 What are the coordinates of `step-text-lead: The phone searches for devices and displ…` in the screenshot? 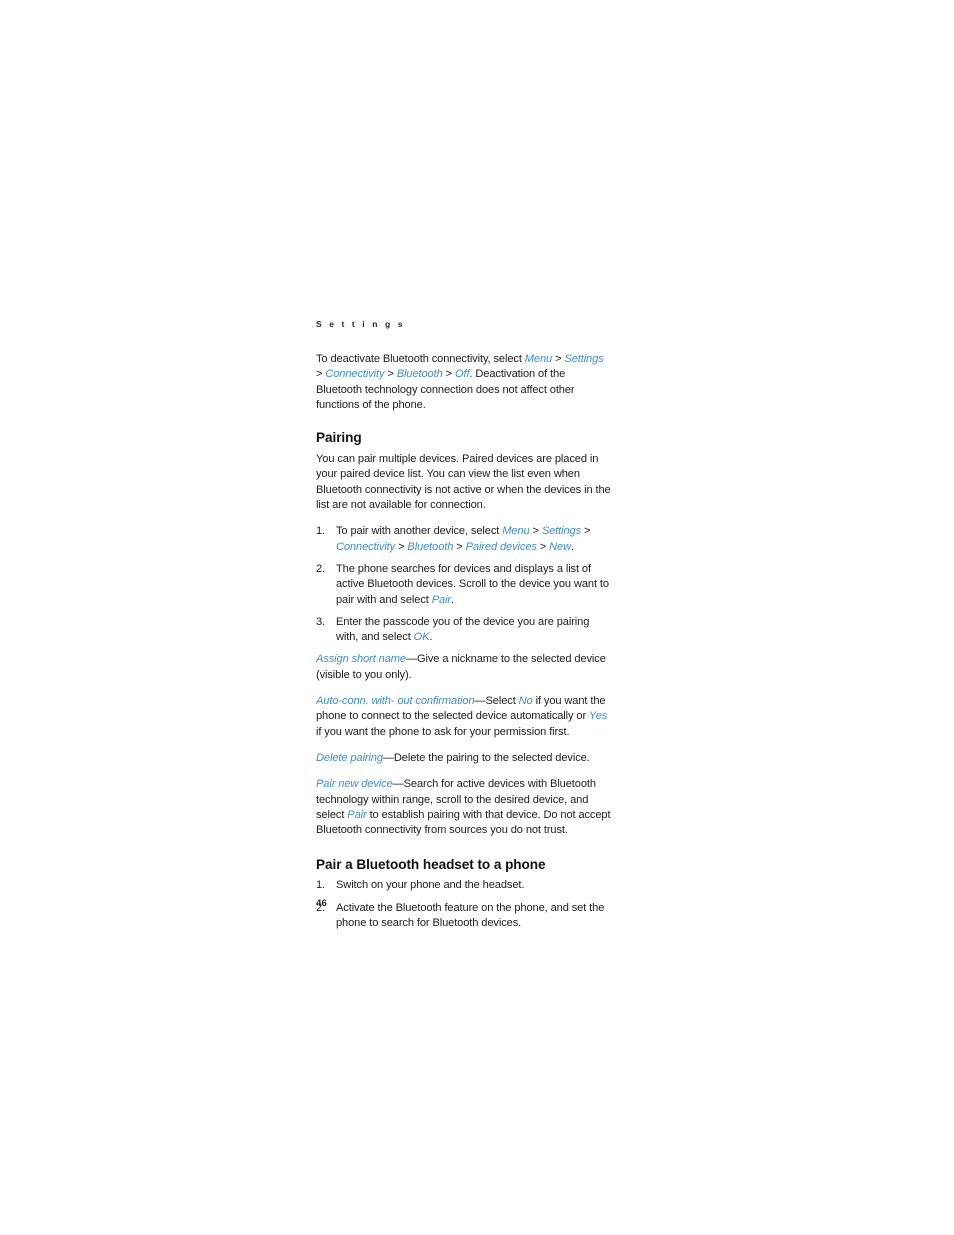 It's located at (472, 584).